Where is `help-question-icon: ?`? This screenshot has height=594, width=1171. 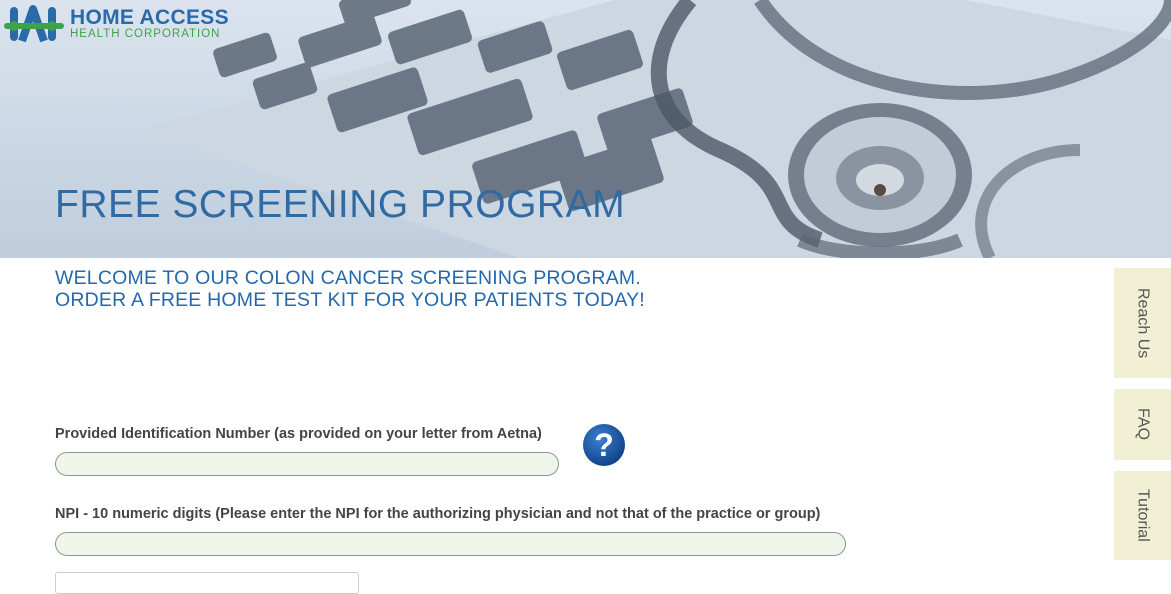 help-question-icon: ? is located at coordinates (604, 445).